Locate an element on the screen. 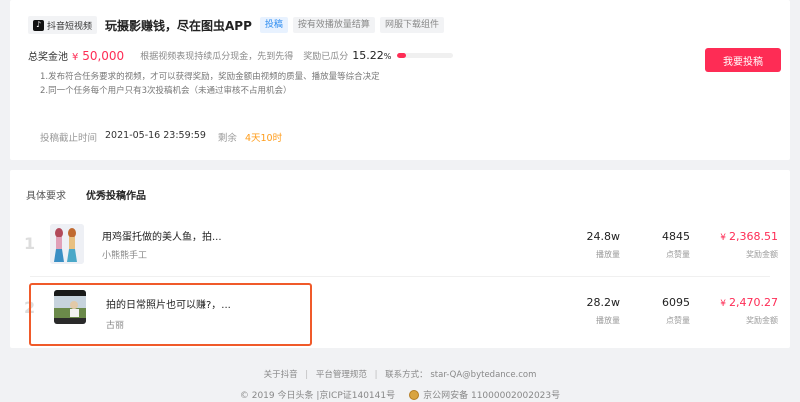 The height and width of the screenshot is (402, 800). tiktok-icon: ♪ is located at coordinates (38, 25).